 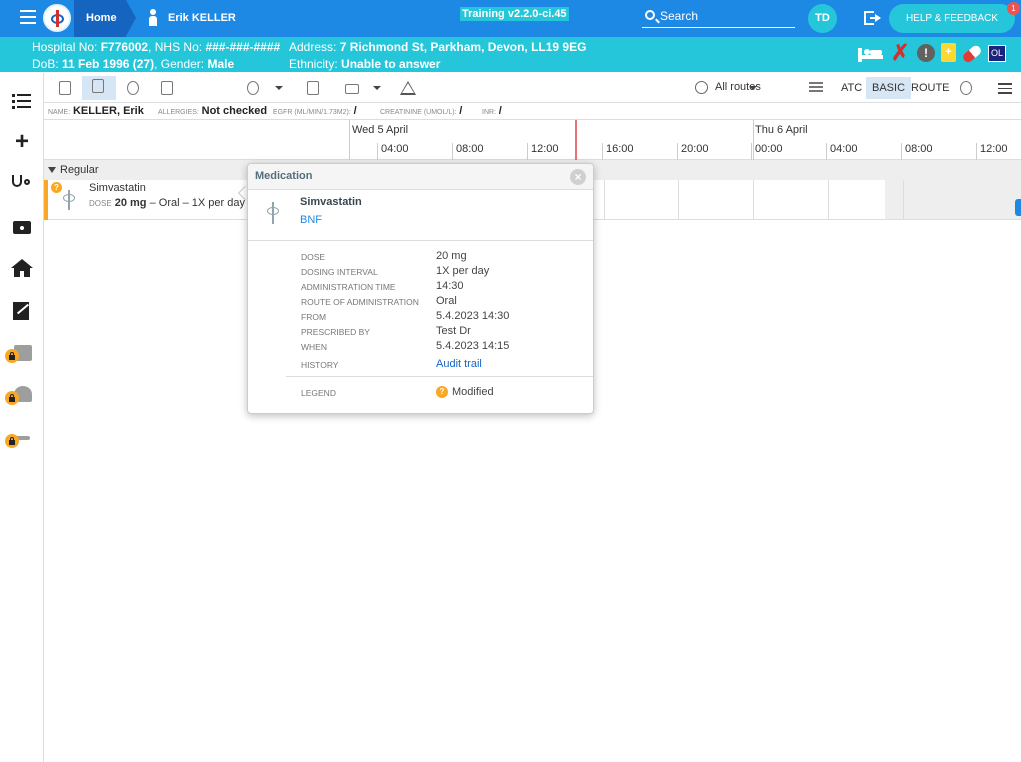 I want to click on detail-label: HISTORY, so click(x=320, y=365).